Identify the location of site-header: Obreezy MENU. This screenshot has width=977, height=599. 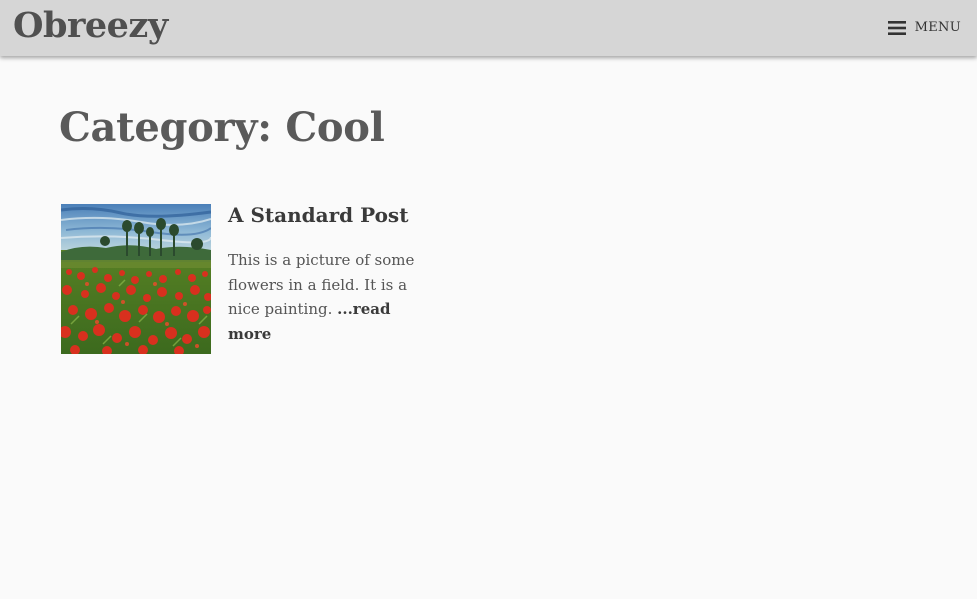
(488, 28).